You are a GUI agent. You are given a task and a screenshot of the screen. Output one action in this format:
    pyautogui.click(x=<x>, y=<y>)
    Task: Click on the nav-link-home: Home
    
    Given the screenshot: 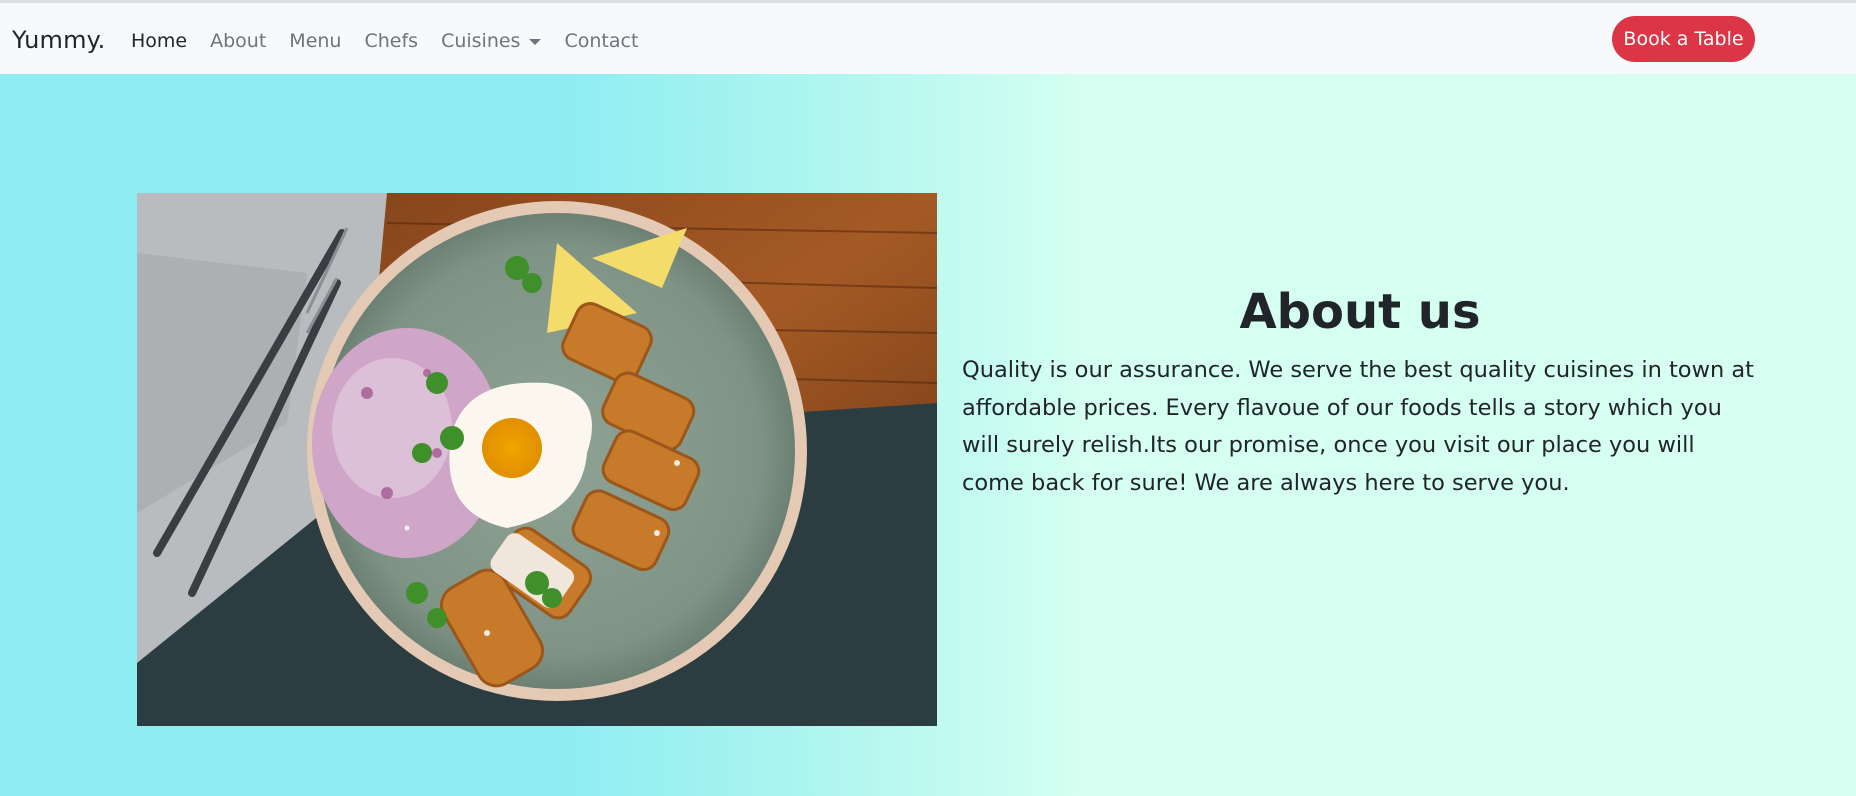 What is the action you would take?
    pyautogui.click(x=159, y=41)
    